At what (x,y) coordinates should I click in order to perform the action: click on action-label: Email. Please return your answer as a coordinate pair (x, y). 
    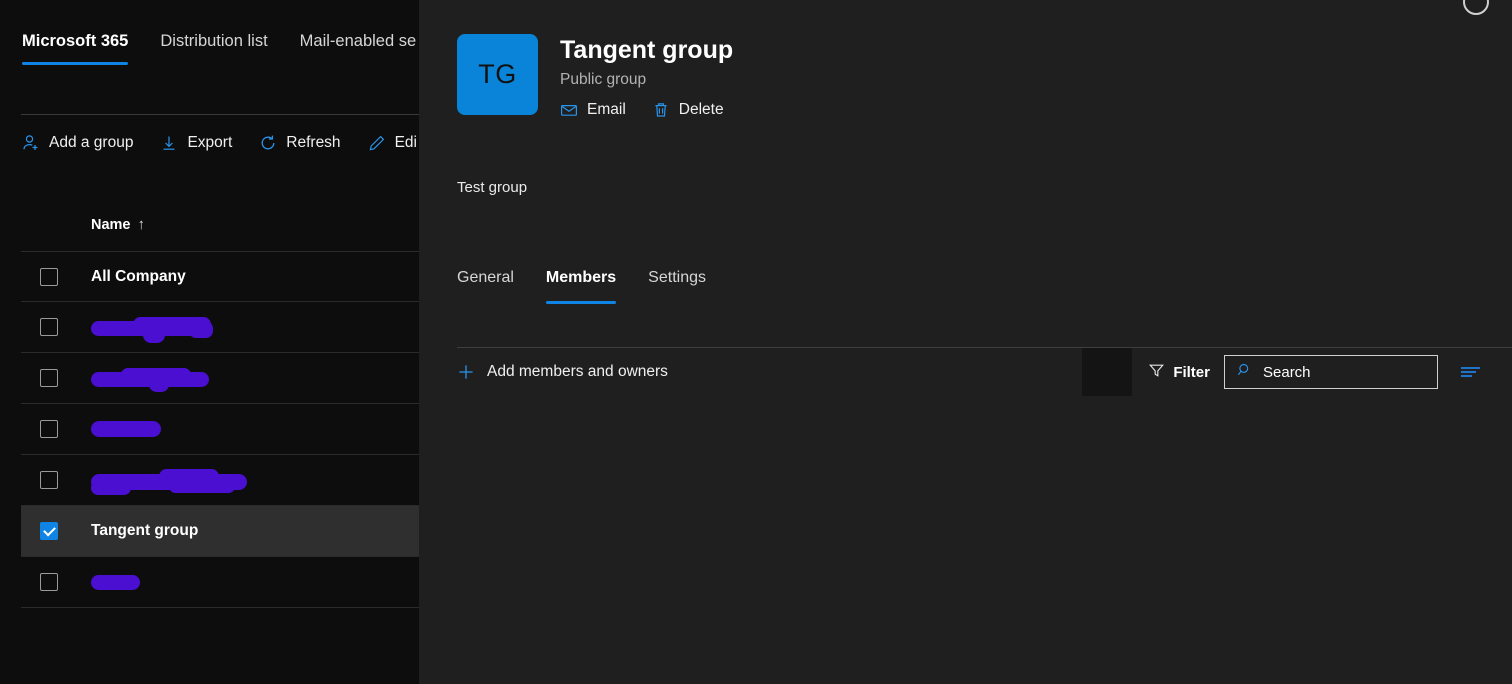
    Looking at the image, I should click on (606, 109).